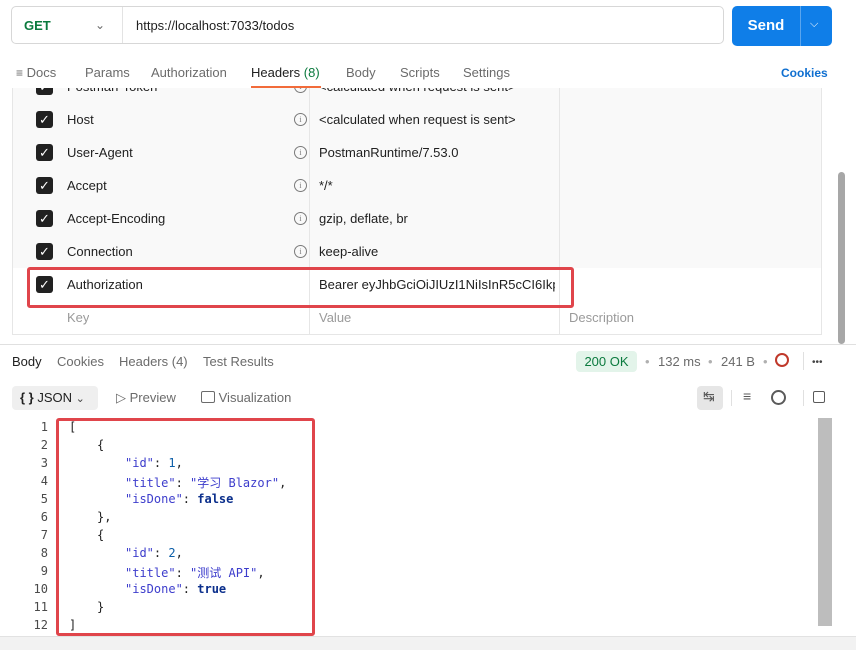 The image size is (856, 650). I want to click on tab-docs-label: Docs, so click(41, 72).